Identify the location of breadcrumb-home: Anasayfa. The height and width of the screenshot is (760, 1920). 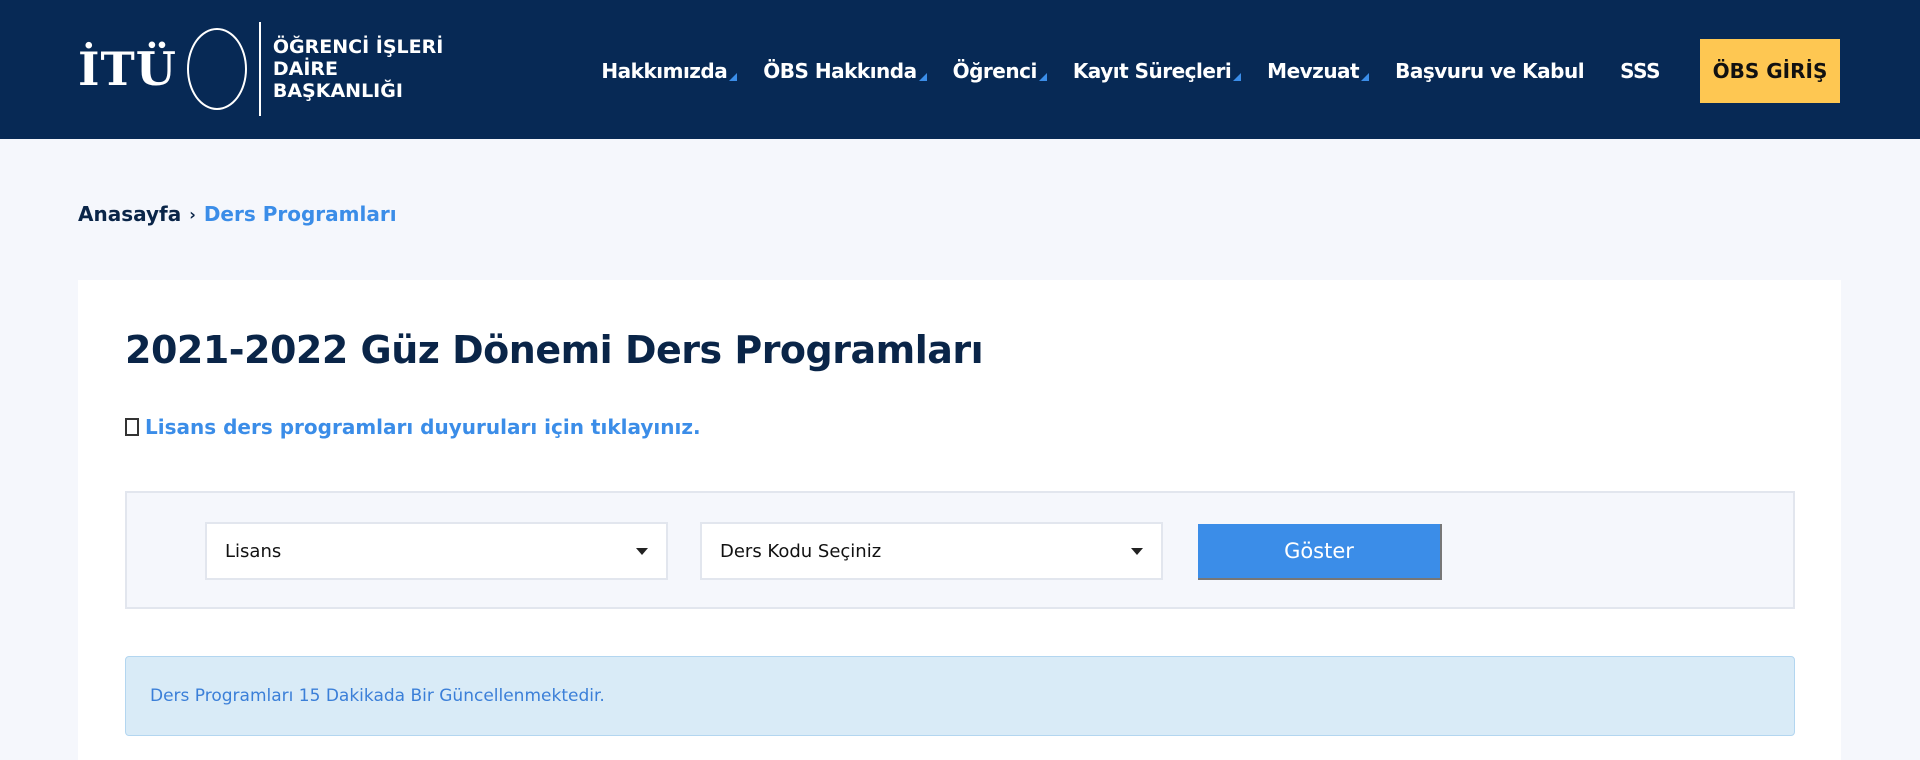
(129, 214).